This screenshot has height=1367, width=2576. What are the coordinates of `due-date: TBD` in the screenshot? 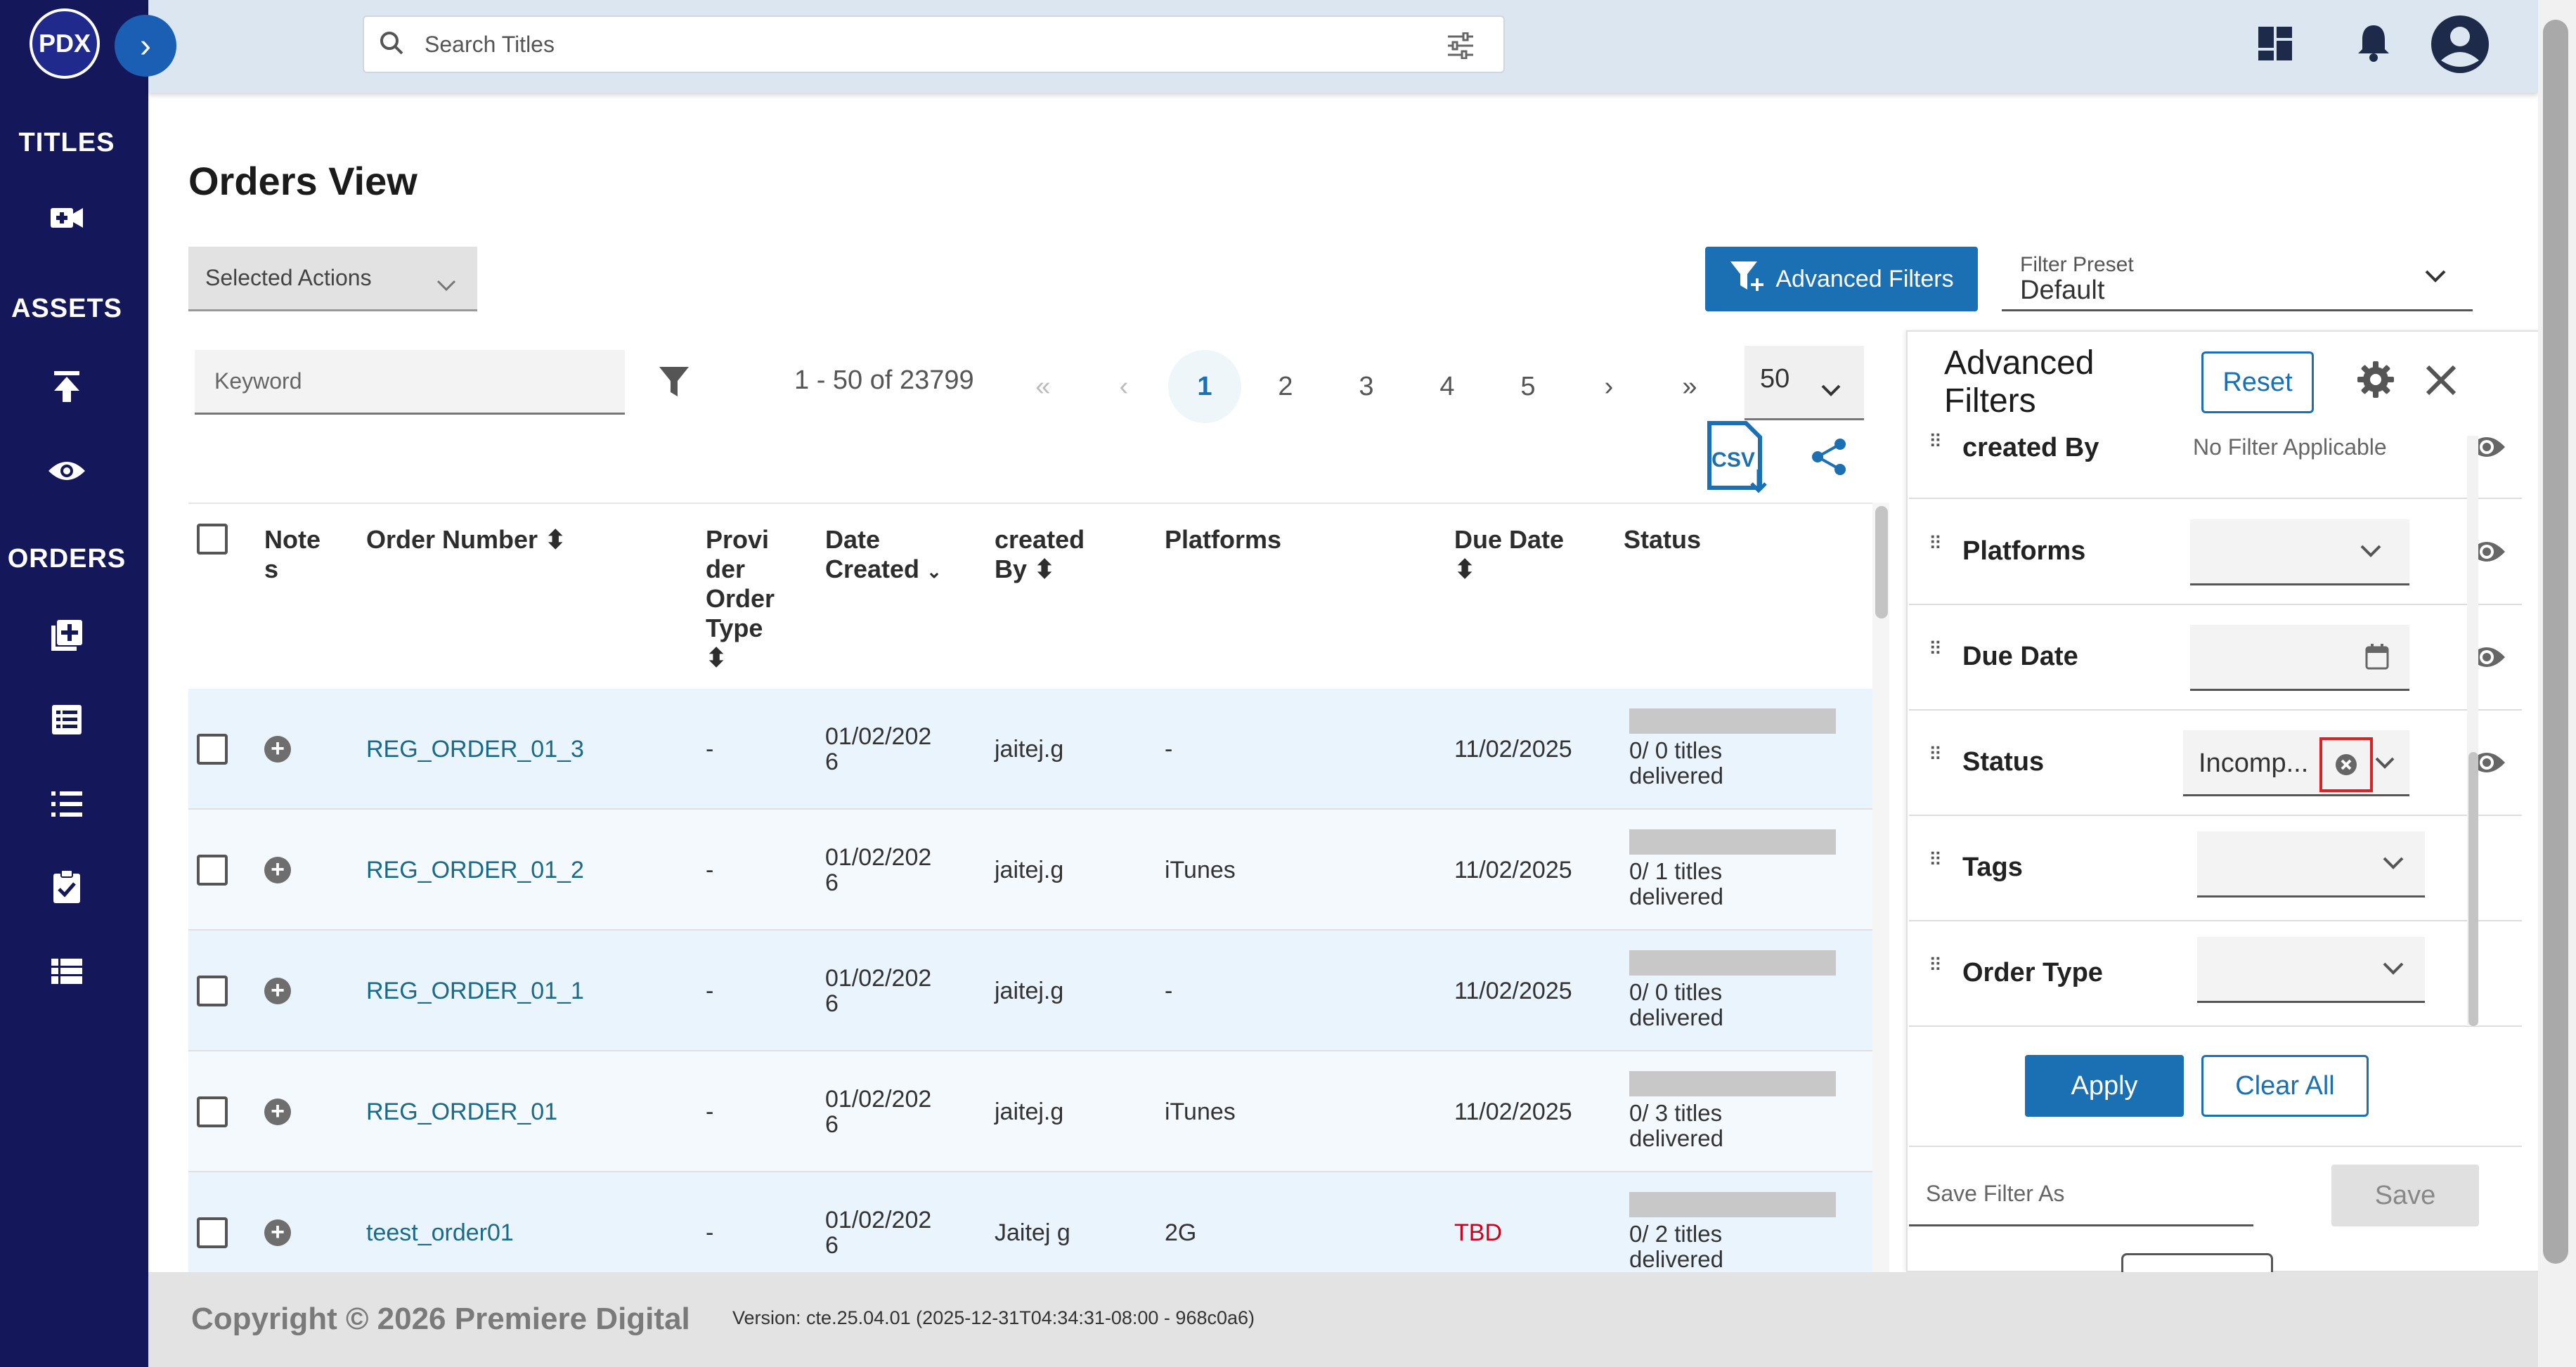 It's located at (1478, 1232).